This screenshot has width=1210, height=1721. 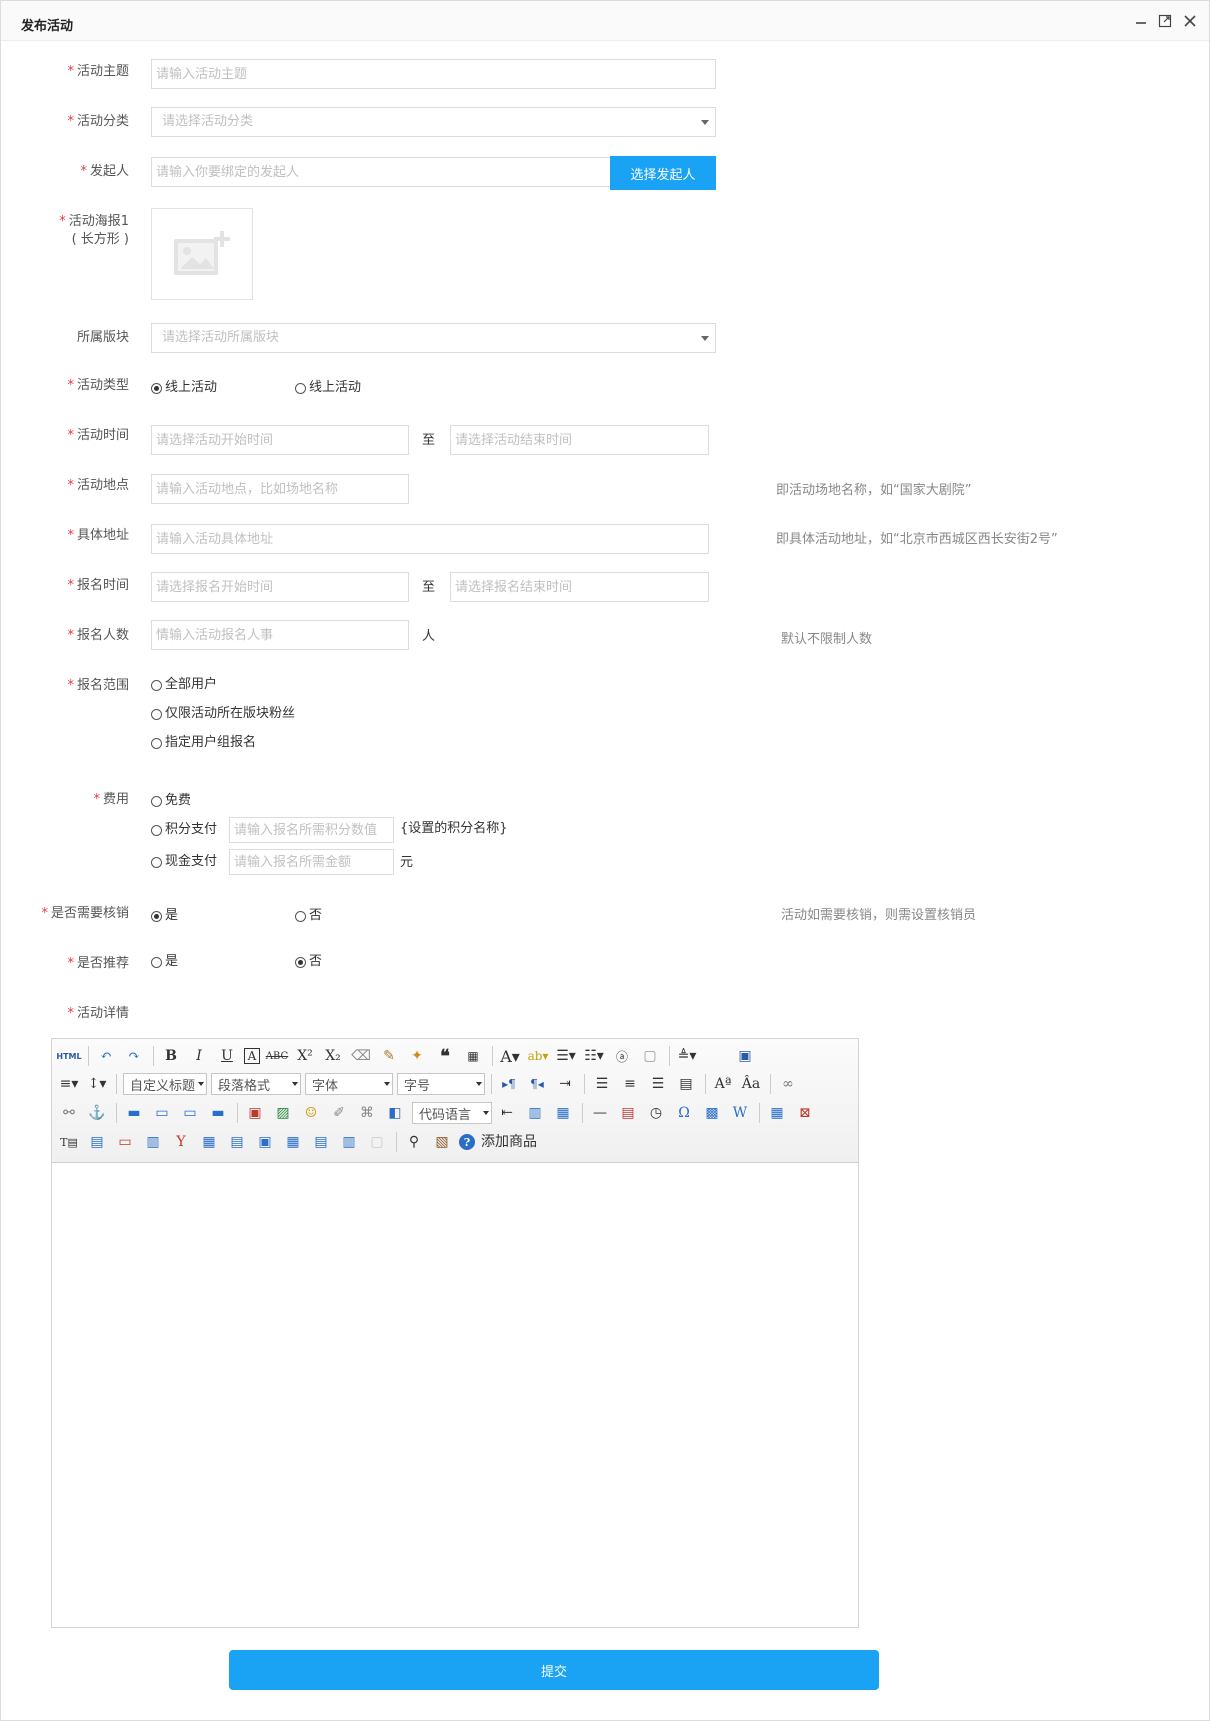 What do you see at coordinates (328, 388) in the screenshot?
I see `type-option-2: 线上活动` at bounding box center [328, 388].